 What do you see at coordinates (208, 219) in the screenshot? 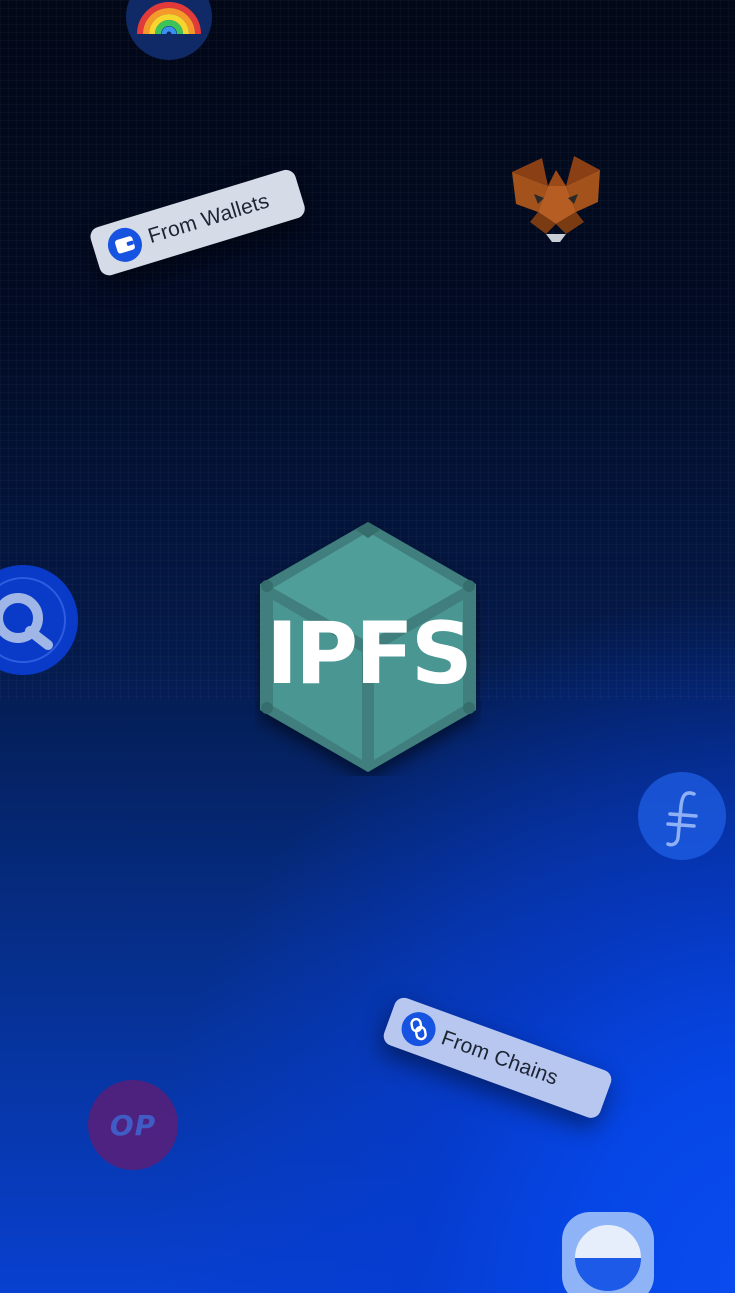
I see `from-wallets-label: From Wallets` at bounding box center [208, 219].